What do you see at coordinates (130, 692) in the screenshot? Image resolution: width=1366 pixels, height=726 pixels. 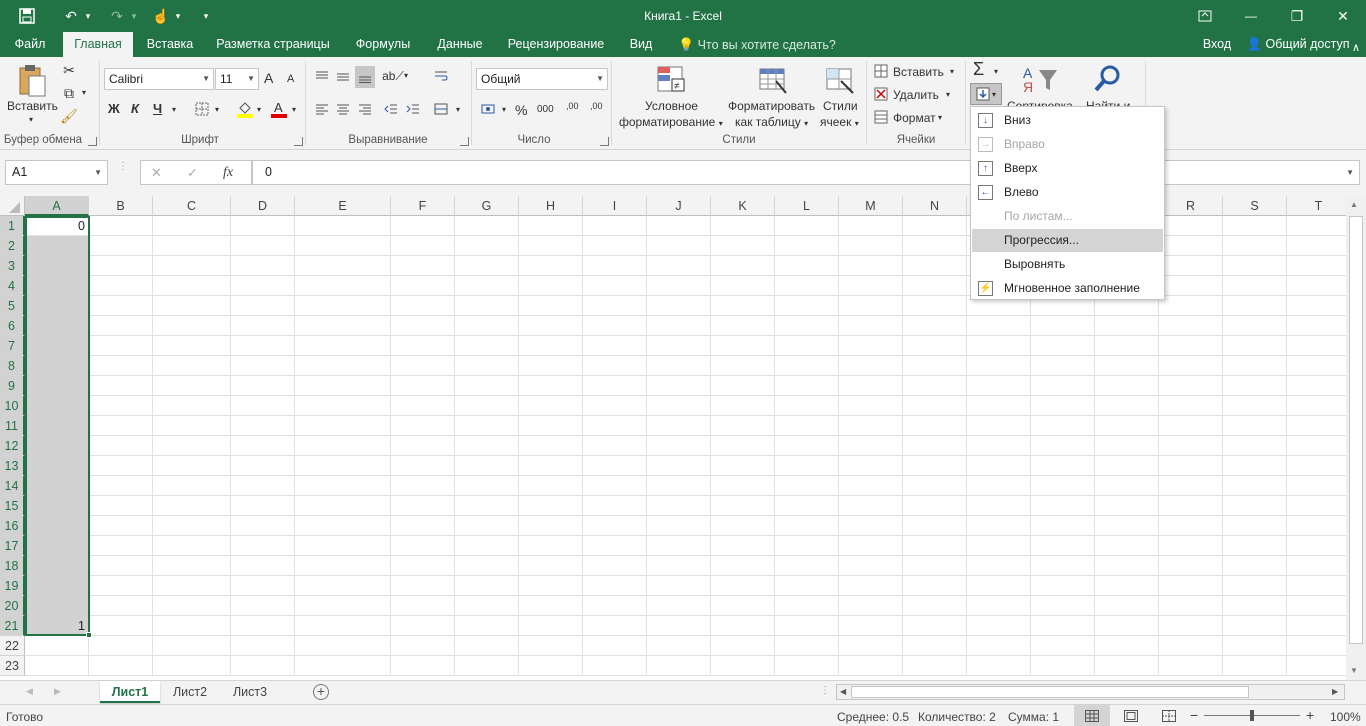 I see `sheet-tab-1: Лист1` at bounding box center [130, 692].